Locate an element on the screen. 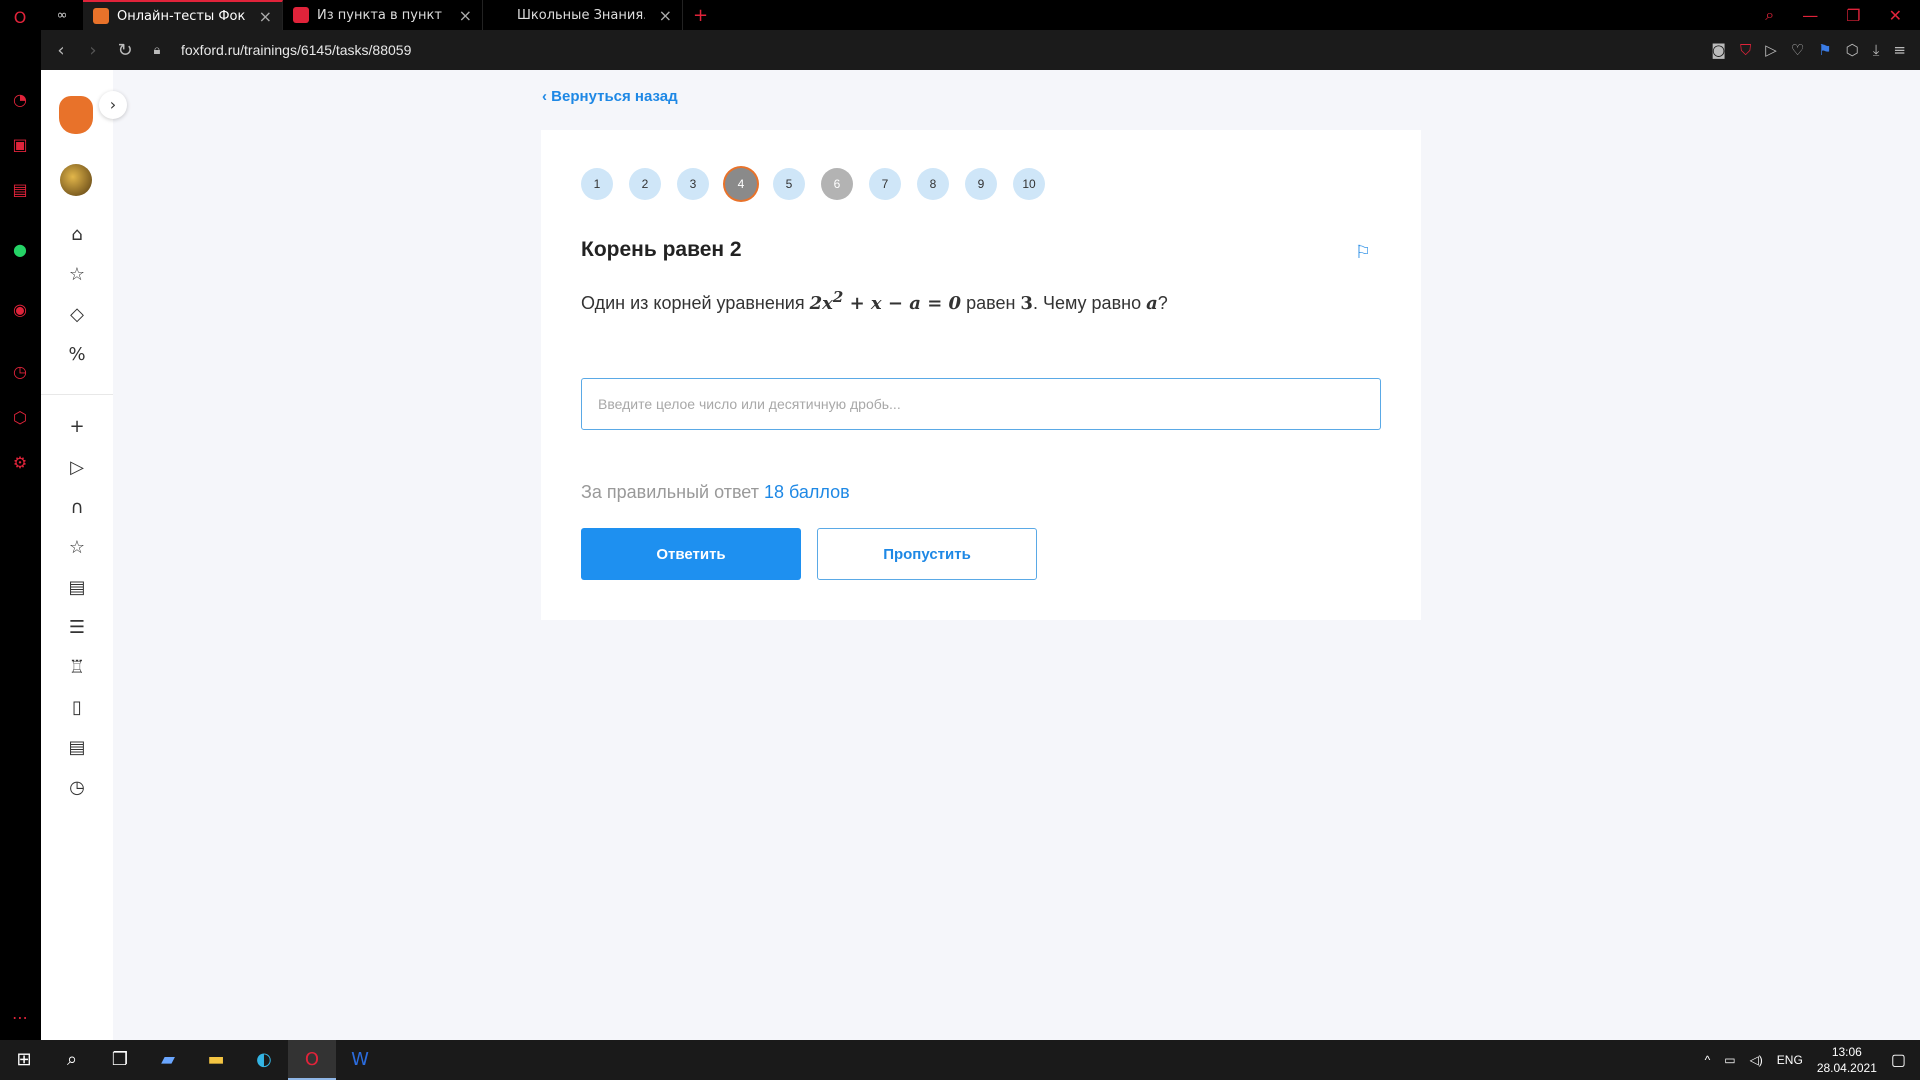 This screenshot has width=1920, height=1080. trophy-icon: ♖ is located at coordinates (77, 668).